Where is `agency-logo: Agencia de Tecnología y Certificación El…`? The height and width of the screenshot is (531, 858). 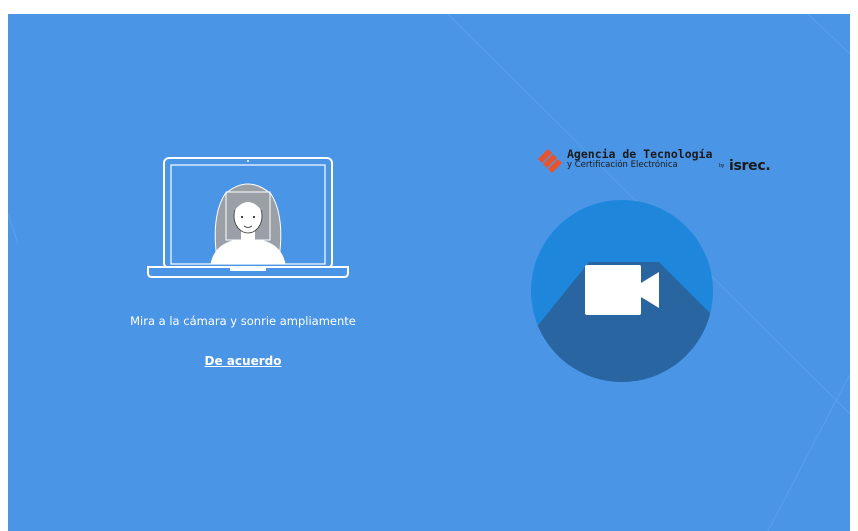 agency-logo: Agencia de Tecnología y Certificación El… is located at coordinates (655, 164).